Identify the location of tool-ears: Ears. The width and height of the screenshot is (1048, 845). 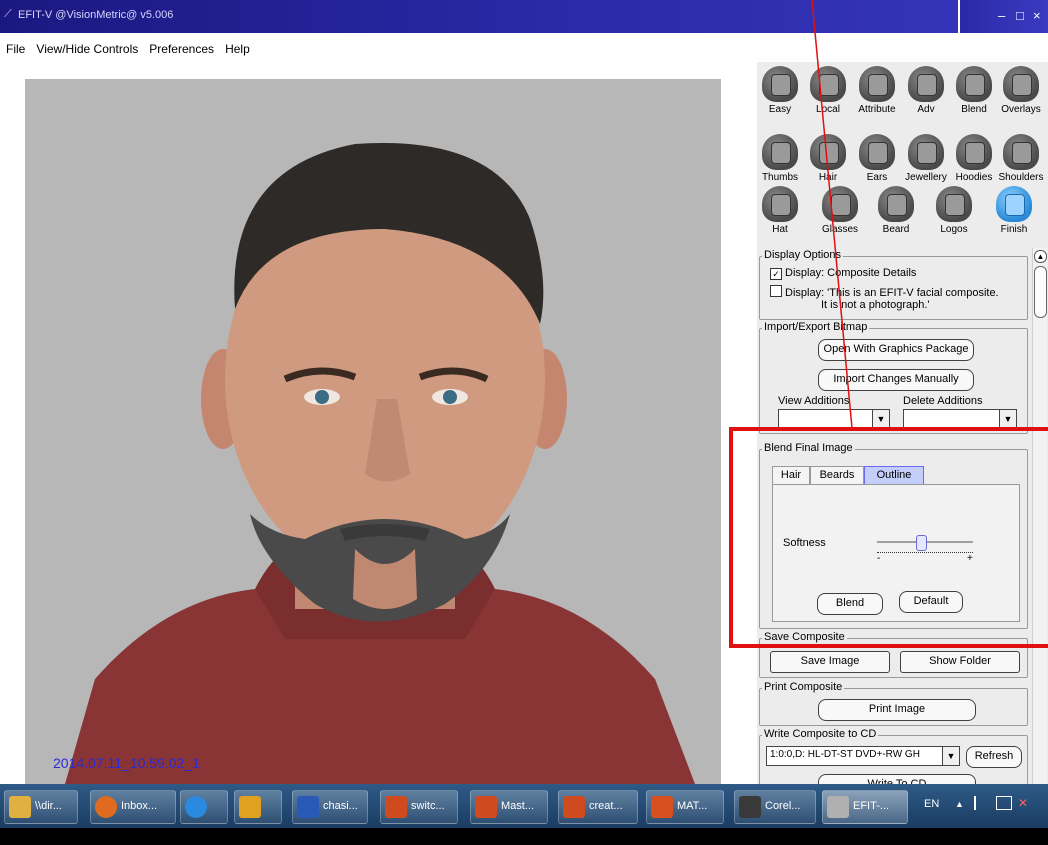
(877, 158).